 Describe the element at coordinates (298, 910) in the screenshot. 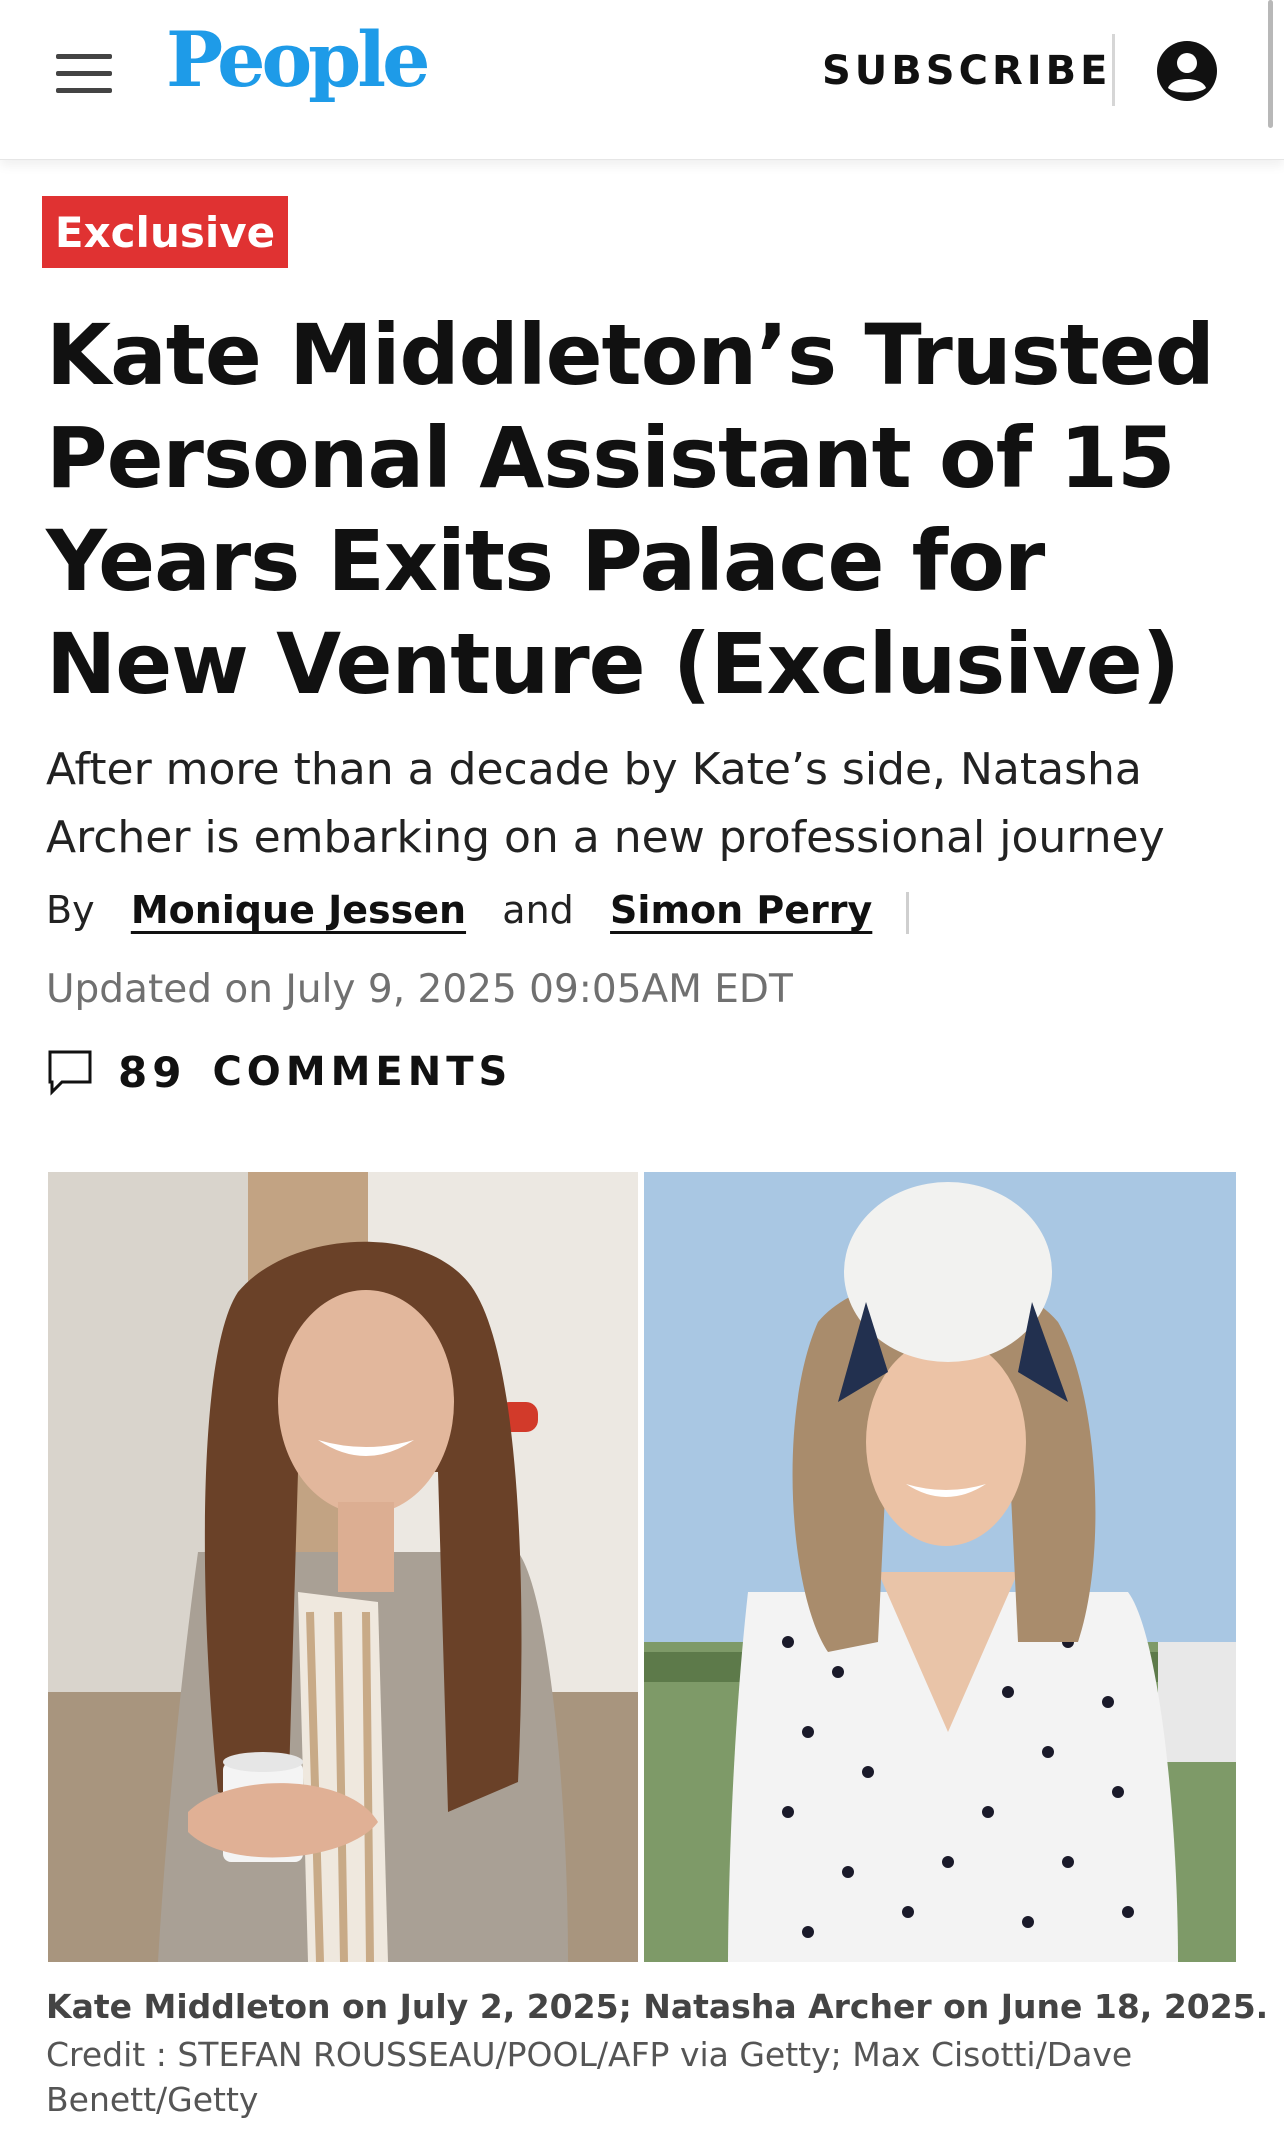

I see `author-link-monique-jessen: Monique Jessen` at that location.